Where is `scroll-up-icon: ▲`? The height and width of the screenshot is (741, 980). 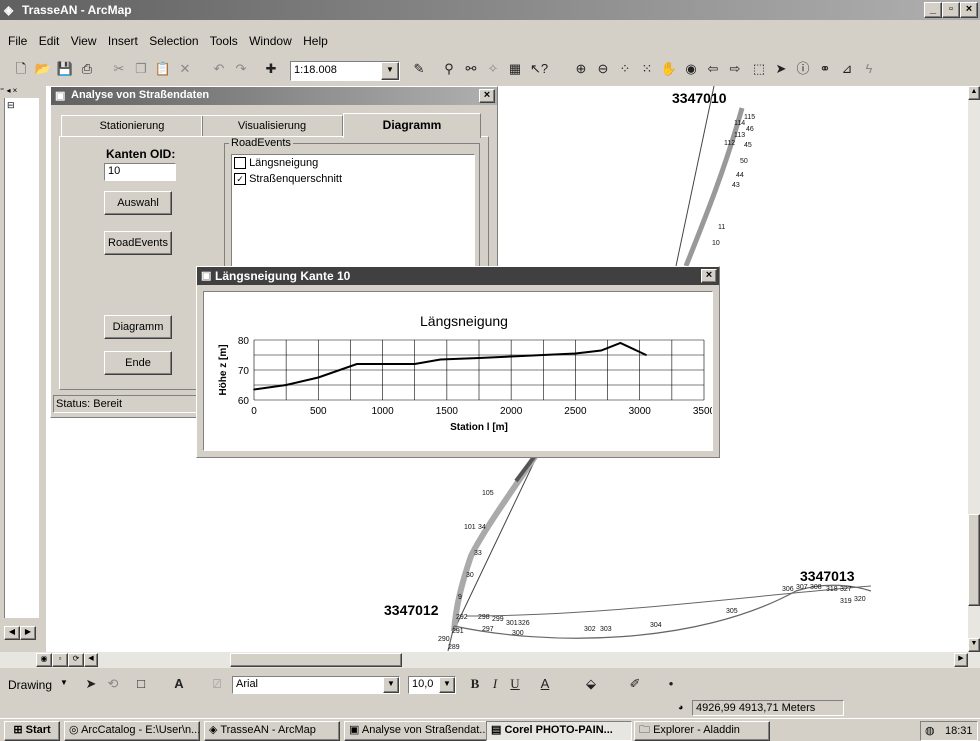 scroll-up-icon: ▲ is located at coordinates (974, 93).